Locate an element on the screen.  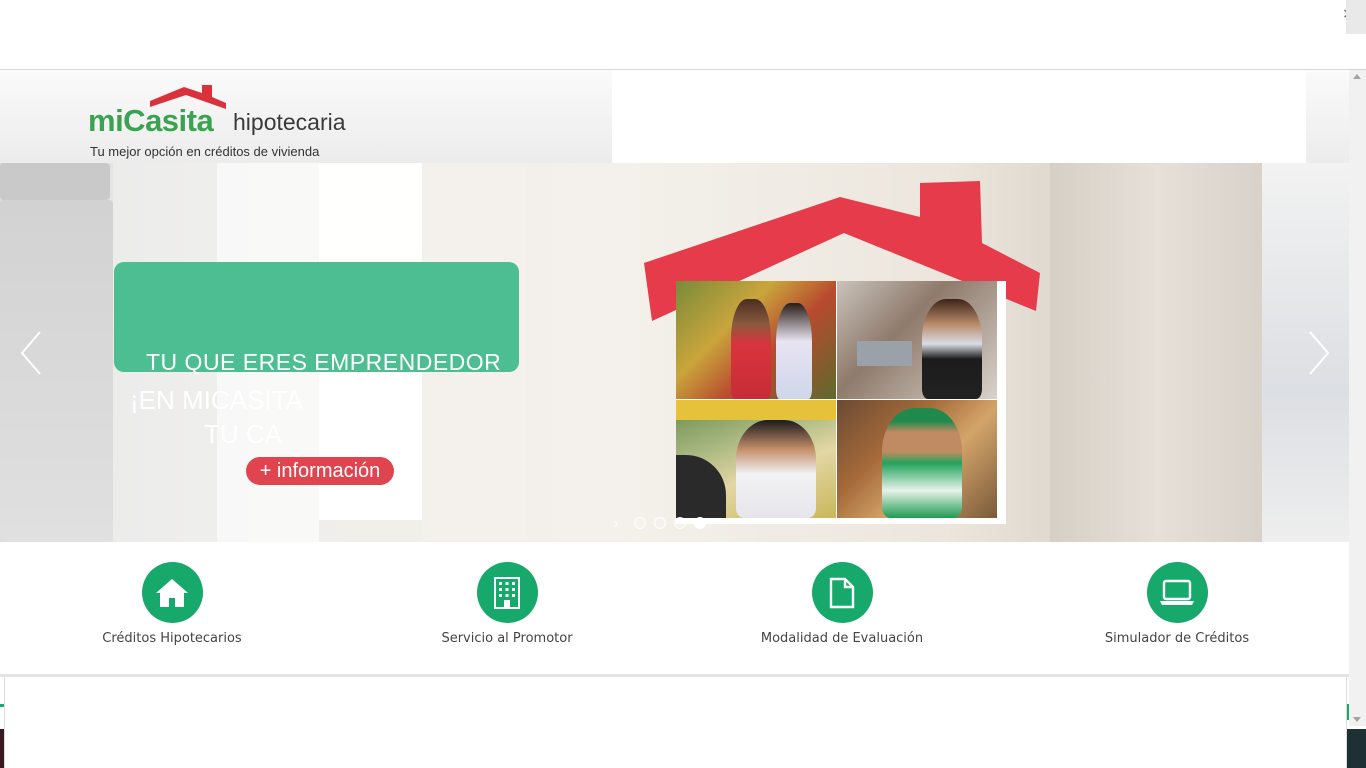
service-servicio-promotor: Servicio al Promotor is located at coordinates (507, 604).